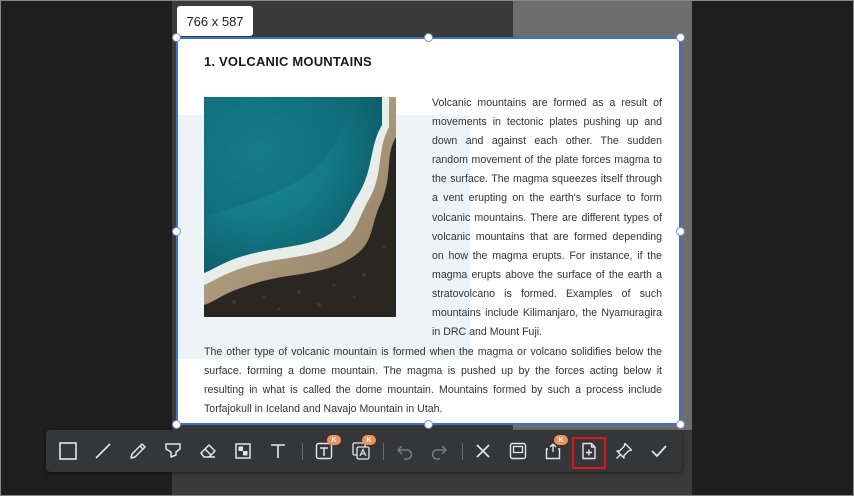 The height and width of the screenshot is (496, 854). I want to click on line-tool-button, so click(103, 451).